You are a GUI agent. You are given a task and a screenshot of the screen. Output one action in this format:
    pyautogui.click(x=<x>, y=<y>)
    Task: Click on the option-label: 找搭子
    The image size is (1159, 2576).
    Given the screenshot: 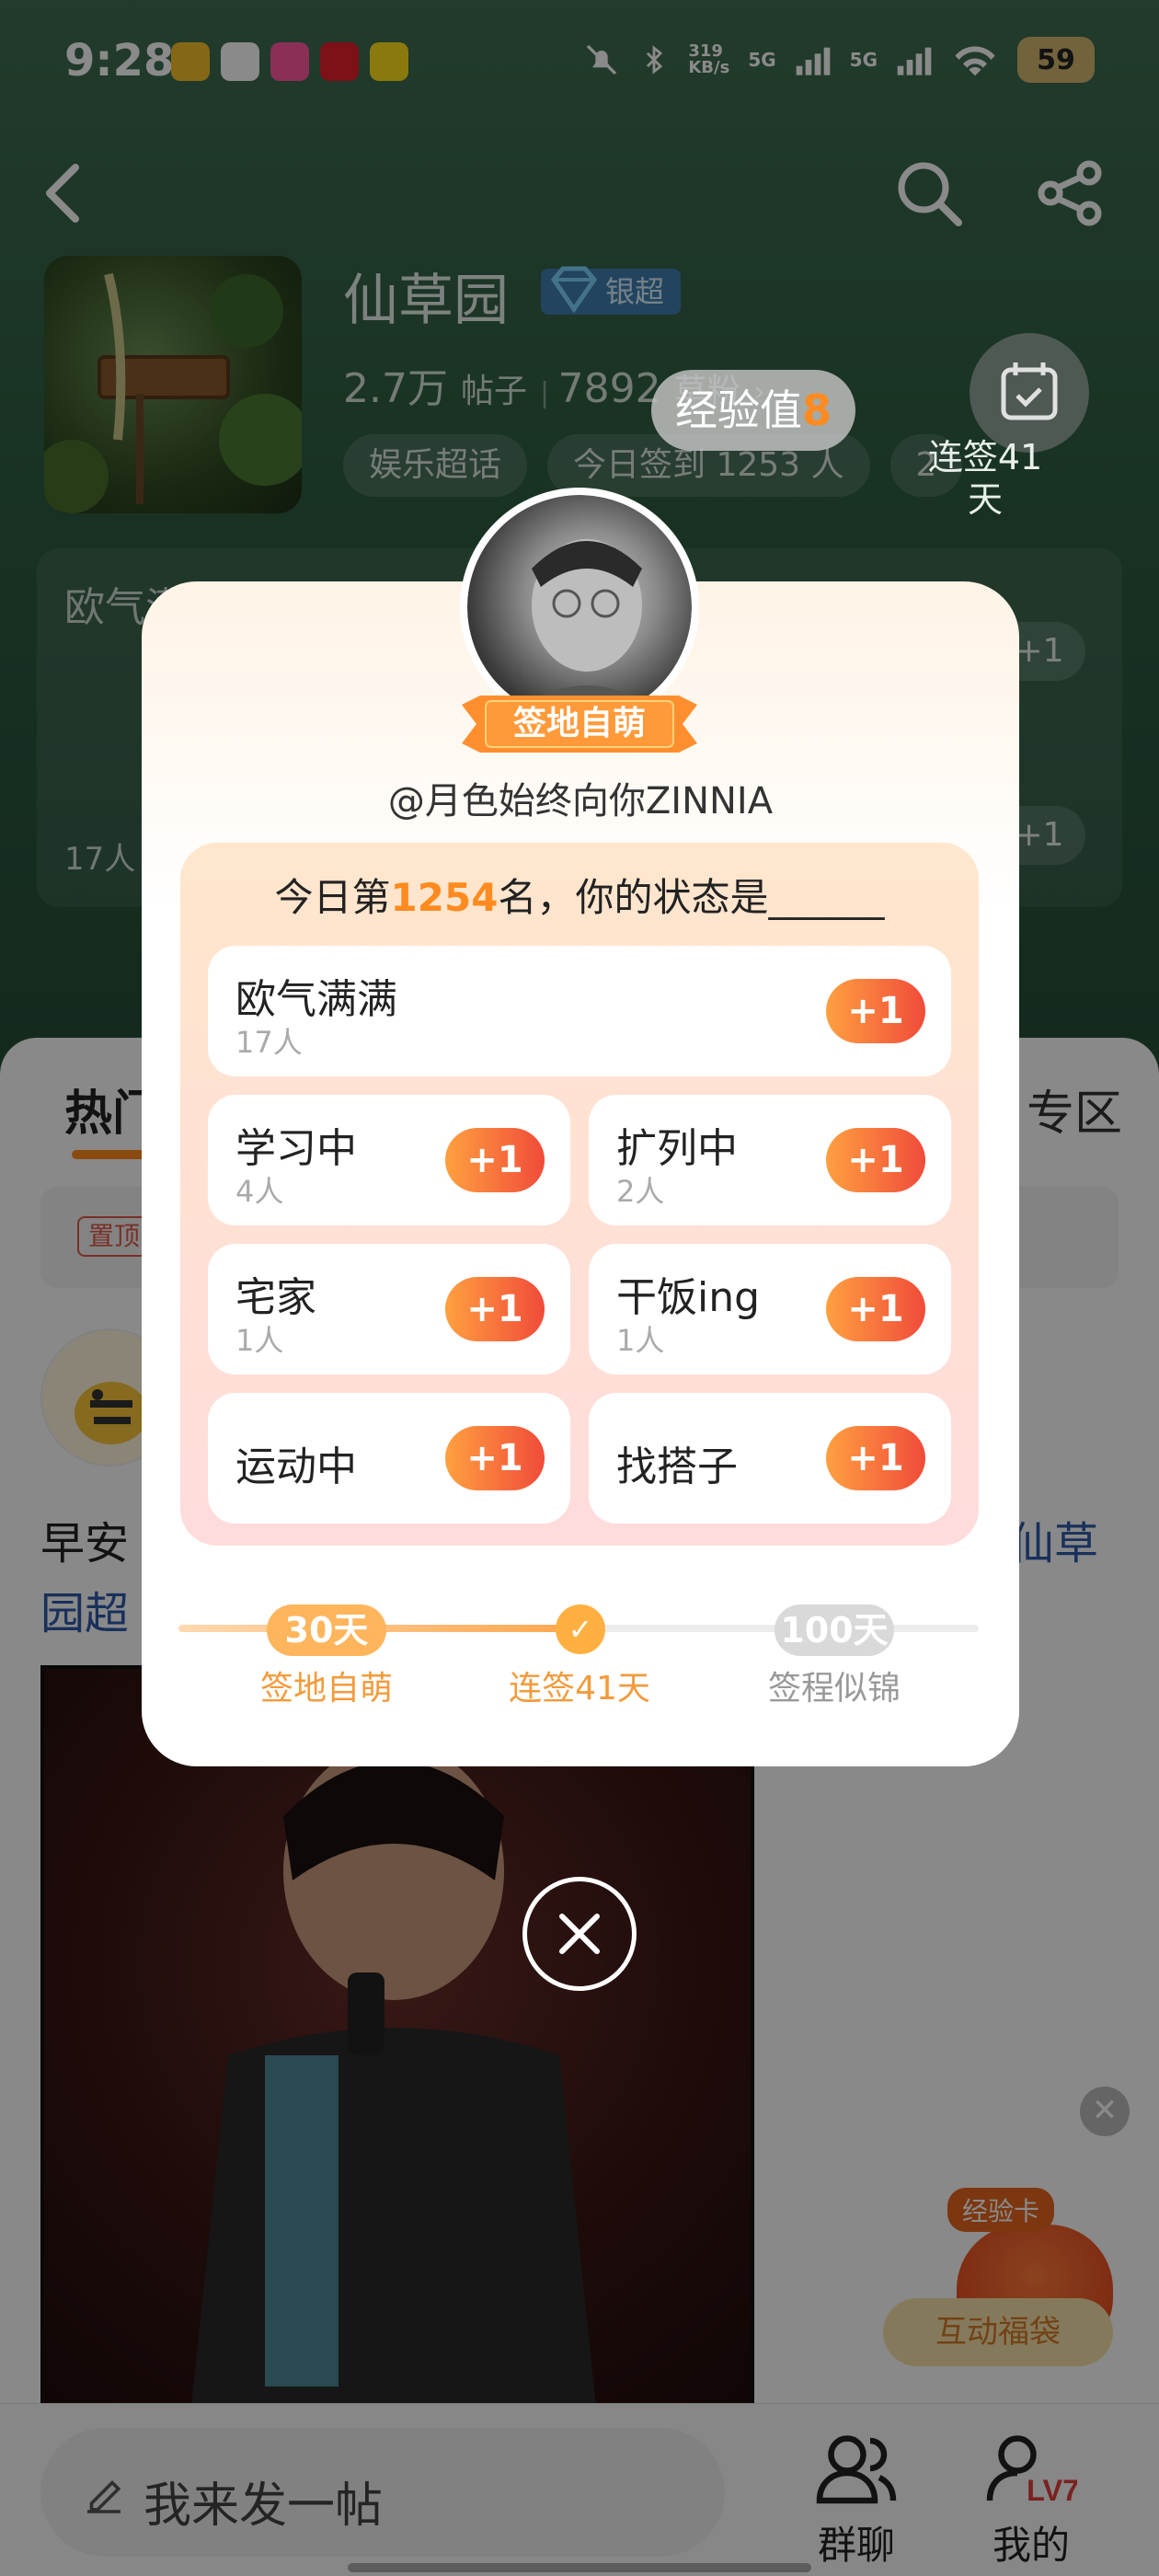 What is the action you would take?
    pyautogui.click(x=677, y=1466)
    